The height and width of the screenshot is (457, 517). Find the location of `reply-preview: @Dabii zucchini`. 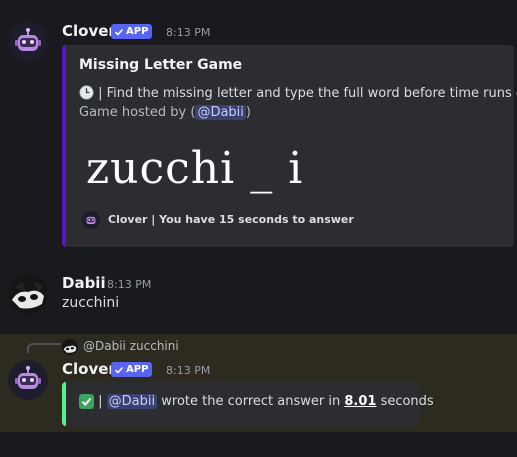

reply-preview: @Dabii zucchini is located at coordinates (131, 346).